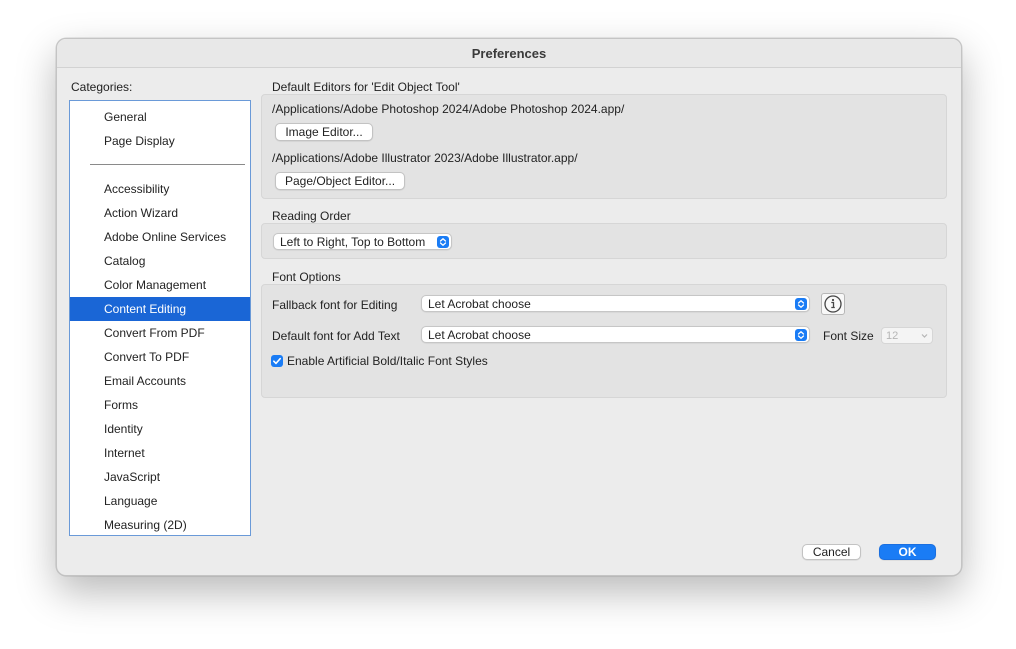  Describe the element at coordinates (311, 216) in the screenshot. I see `reading-order-heading: Reading Order` at that location.